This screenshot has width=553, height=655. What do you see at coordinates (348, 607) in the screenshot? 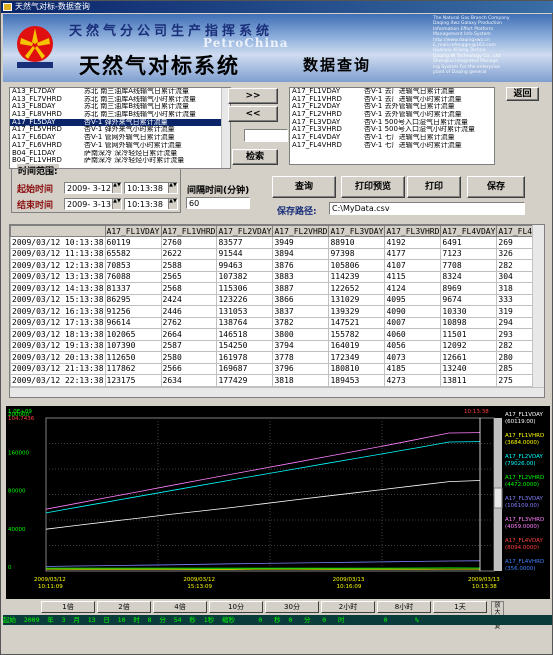
I see `time-scale-button: 2小时` at bounding box center [348, 607].